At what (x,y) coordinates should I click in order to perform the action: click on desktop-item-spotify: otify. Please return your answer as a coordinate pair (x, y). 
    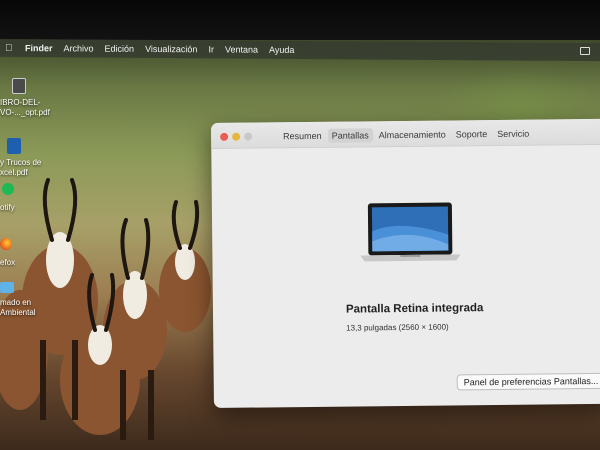
    Looking at the image, I should click on (7, 208).